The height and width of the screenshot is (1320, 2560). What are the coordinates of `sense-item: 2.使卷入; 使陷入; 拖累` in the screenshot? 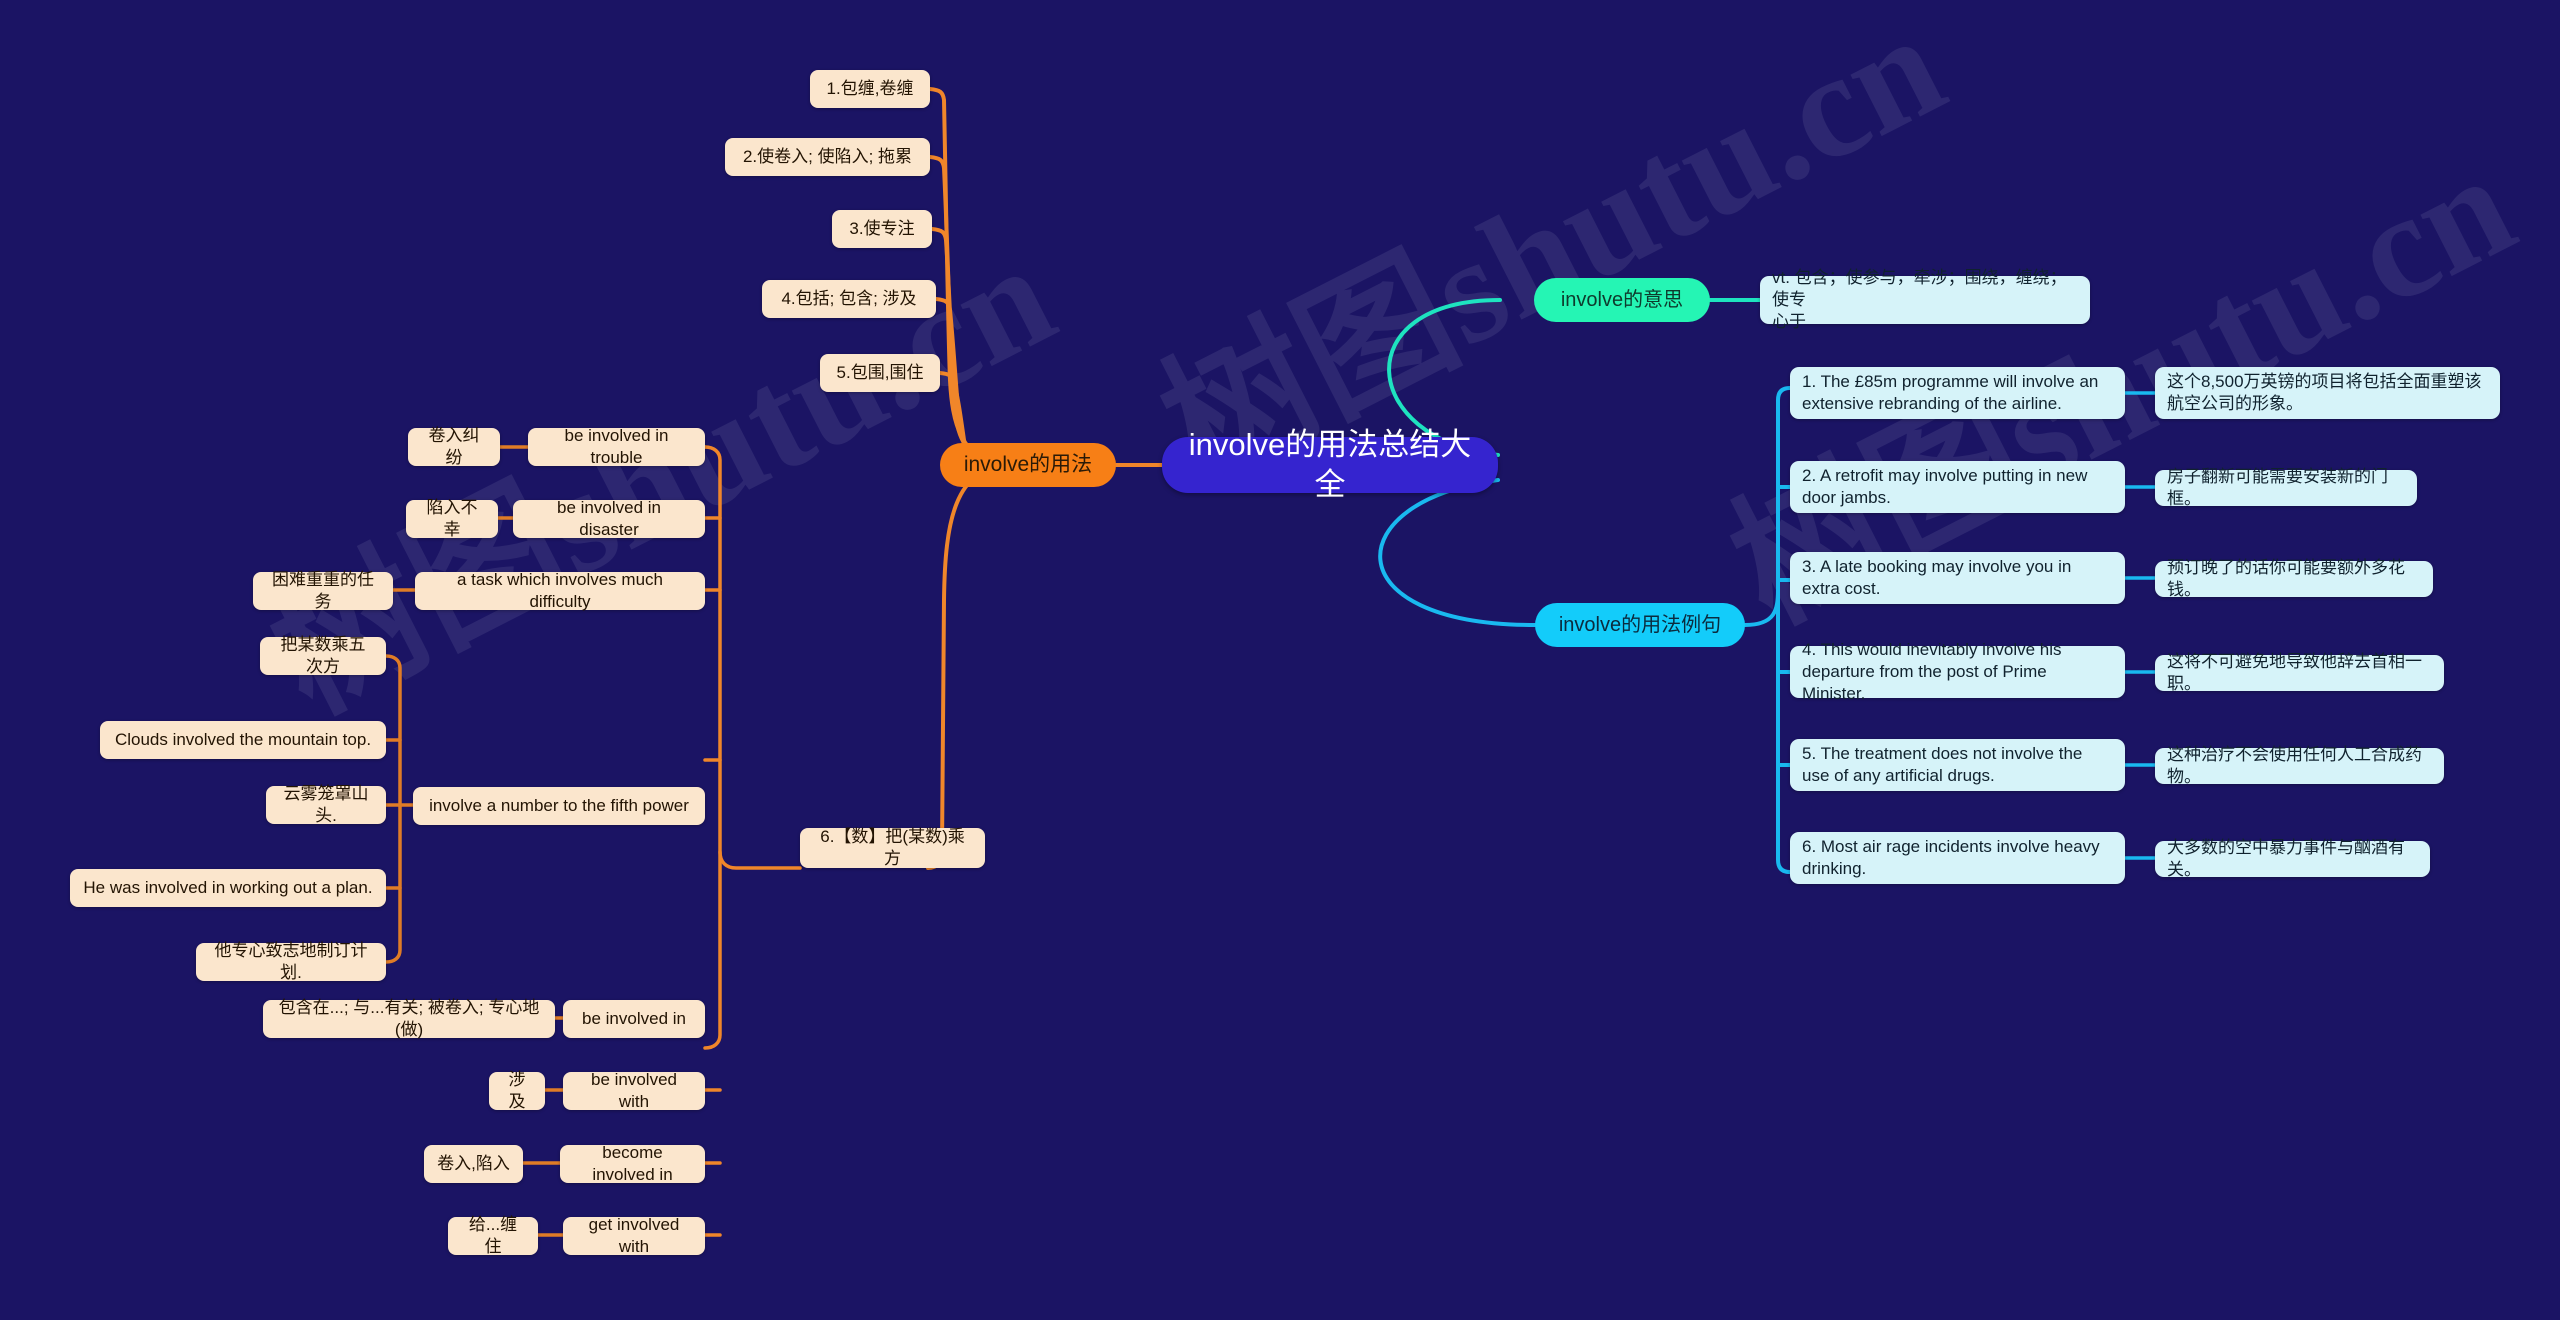 It's located at (827, 157).